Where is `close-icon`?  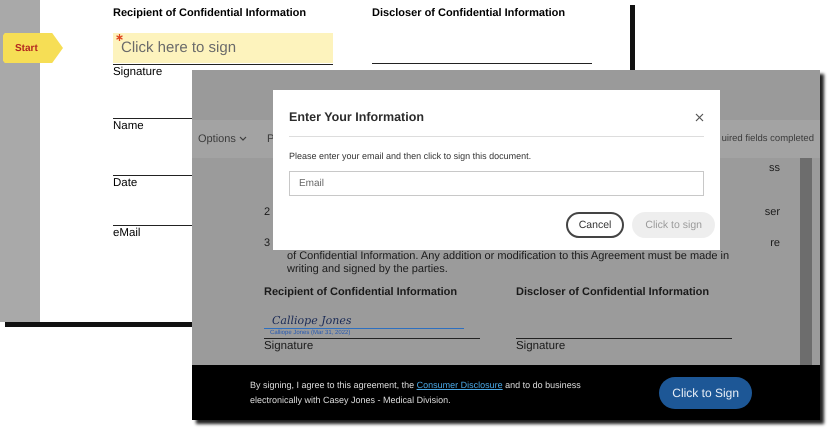
close-icon is located at coordinates (699, 117).